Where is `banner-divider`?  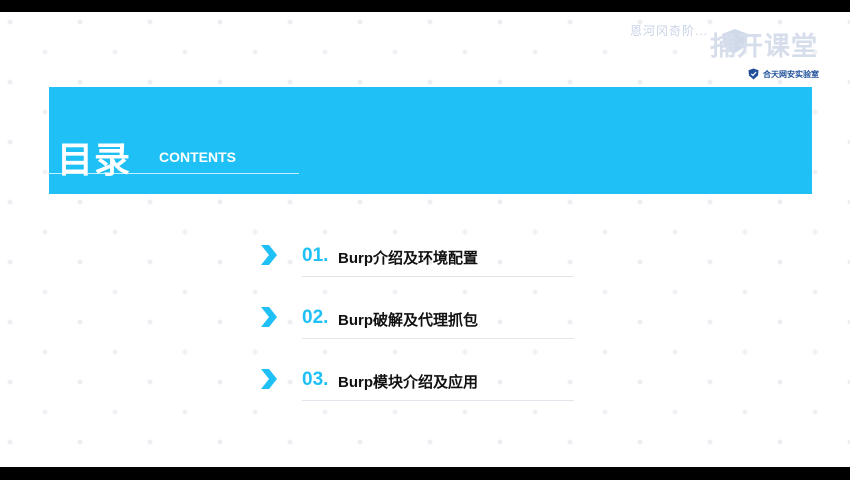
banner-divider is located at coordinates (174, 173).